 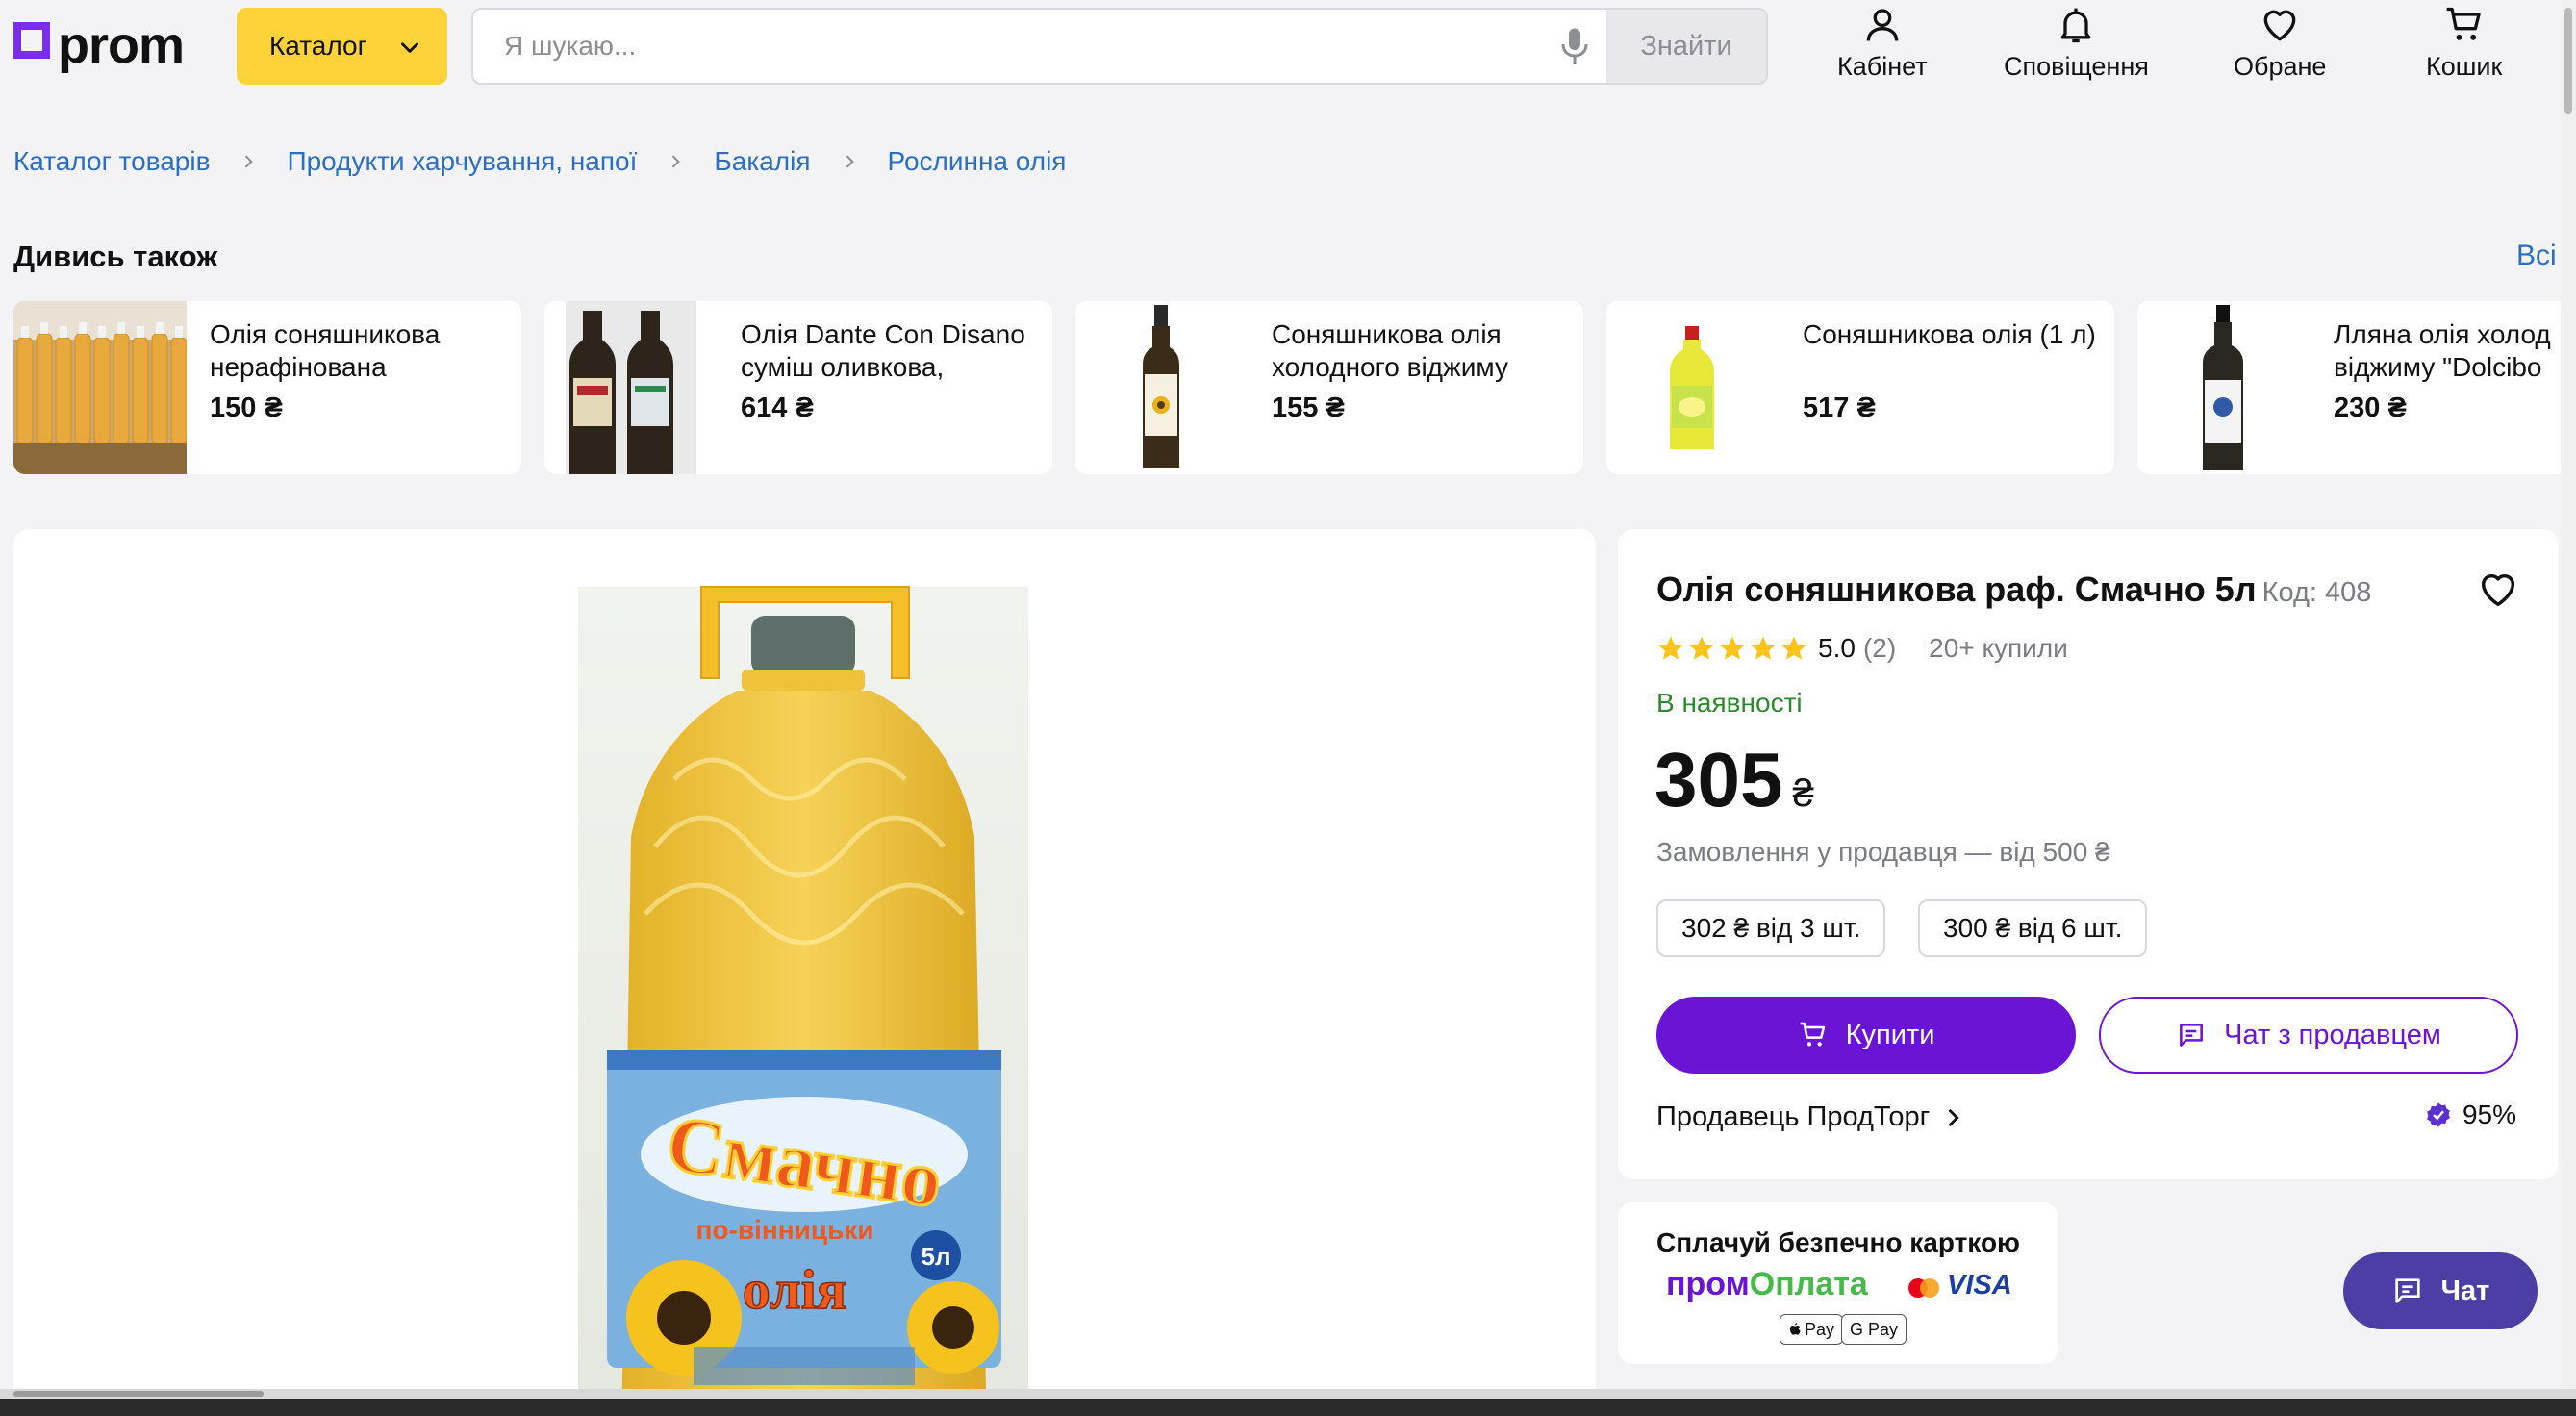 I want to click on prom-logo: prom, so click(x=99, y=45).